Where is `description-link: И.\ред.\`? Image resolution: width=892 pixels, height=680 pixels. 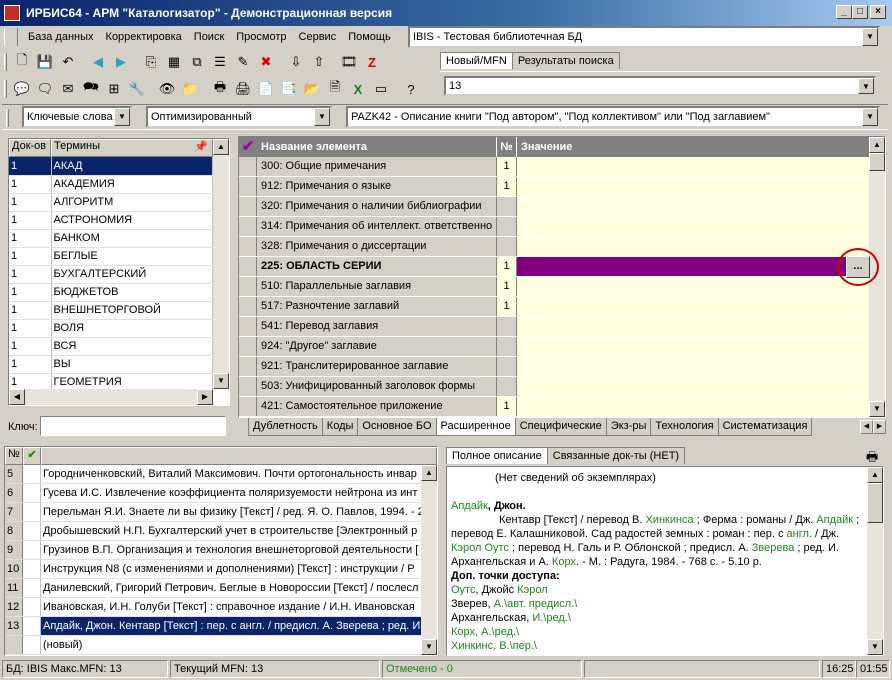 description-link: И.\ред.\ is located at coordinates (551, 618).